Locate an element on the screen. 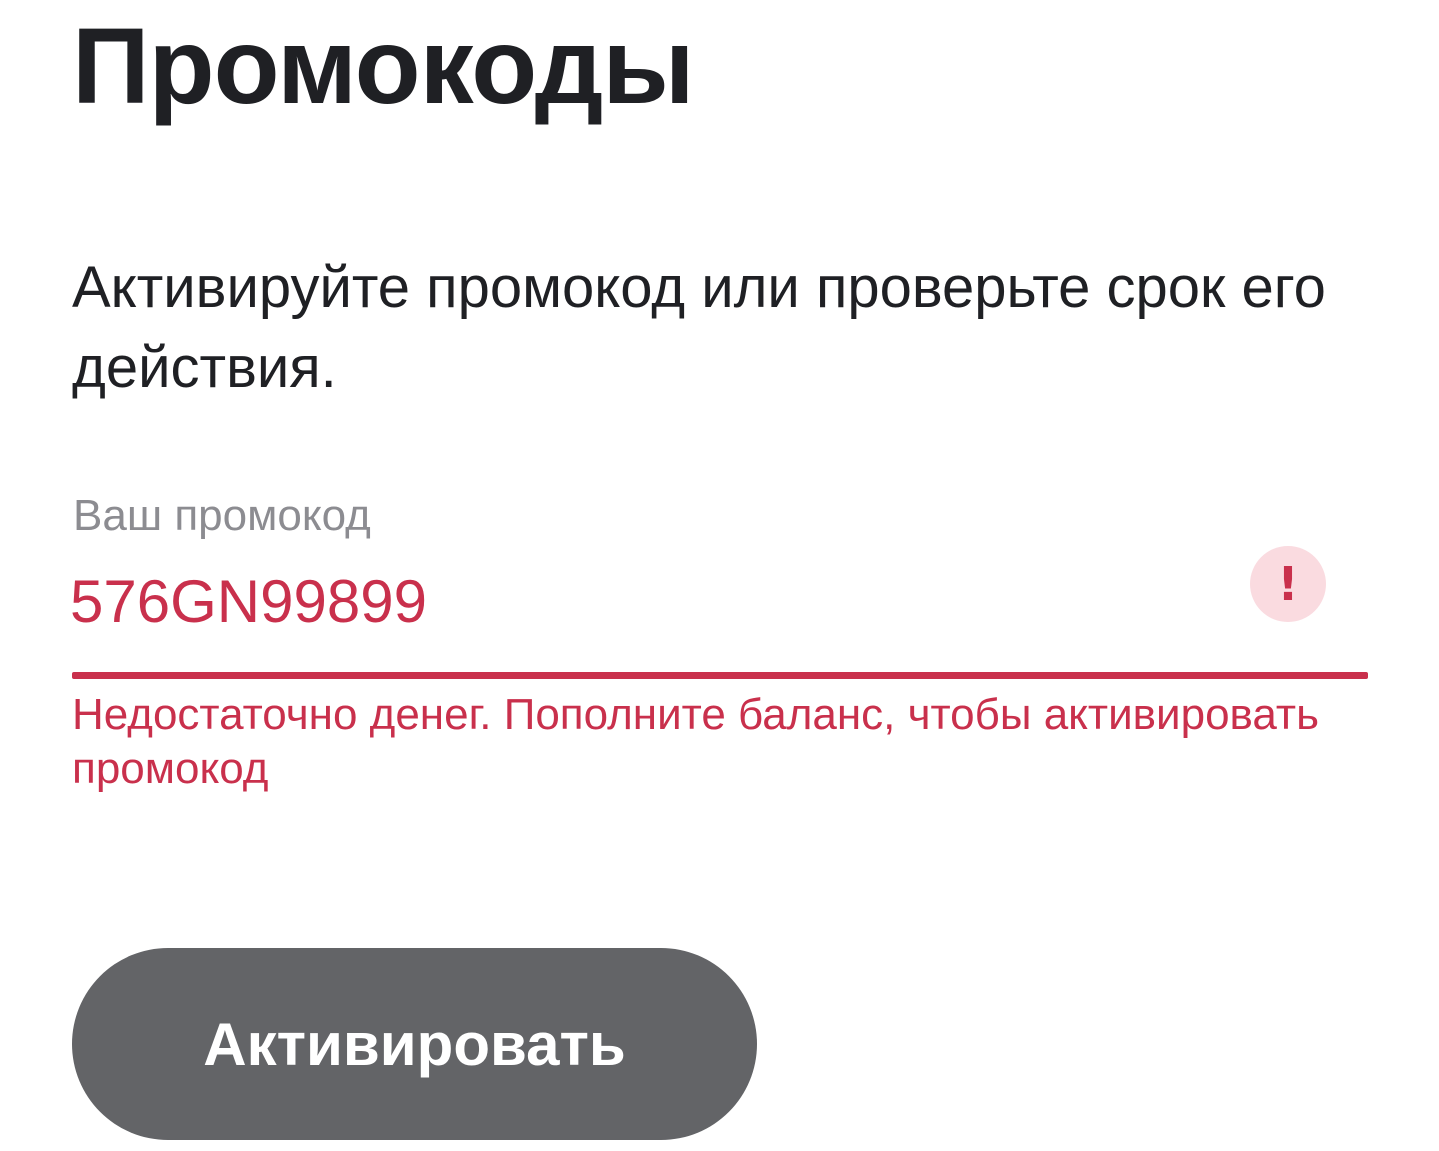 Image resolution: width=1439 pixels, height=1151 pixels. exclamation-icon: ! is located at coordinates (1288, 584).